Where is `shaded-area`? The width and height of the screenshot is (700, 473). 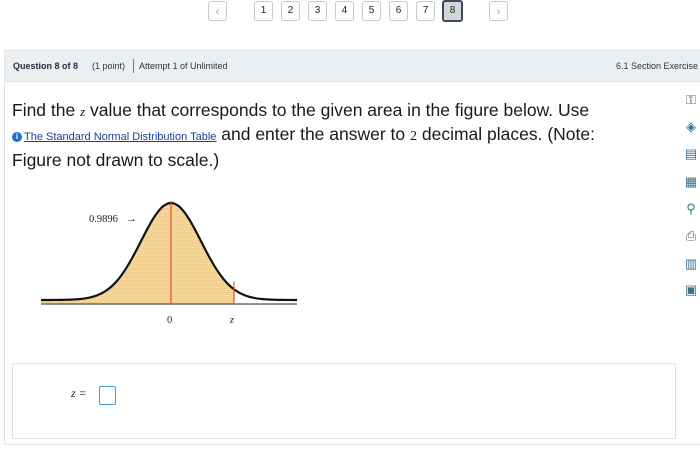
shaded-area is located at coordinates (137, 253).